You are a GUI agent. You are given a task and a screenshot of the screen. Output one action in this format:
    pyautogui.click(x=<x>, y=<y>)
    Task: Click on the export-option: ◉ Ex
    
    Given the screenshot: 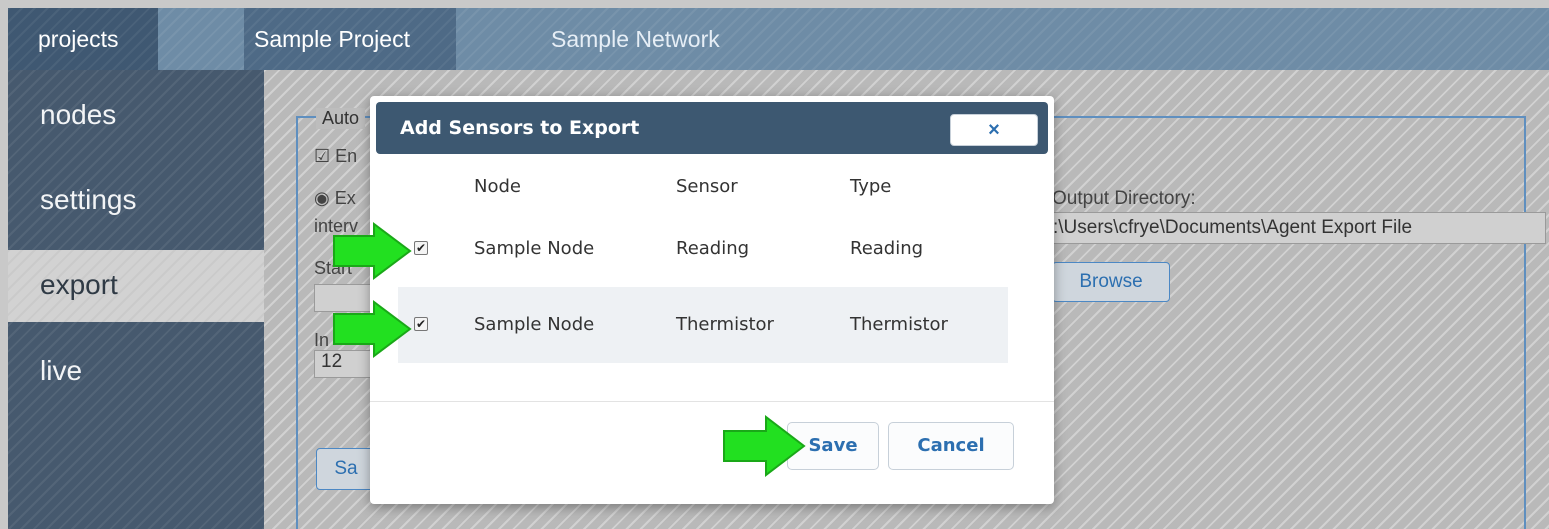 What is the action you would take?
    pyautogui.click(x=335, y=198)
    